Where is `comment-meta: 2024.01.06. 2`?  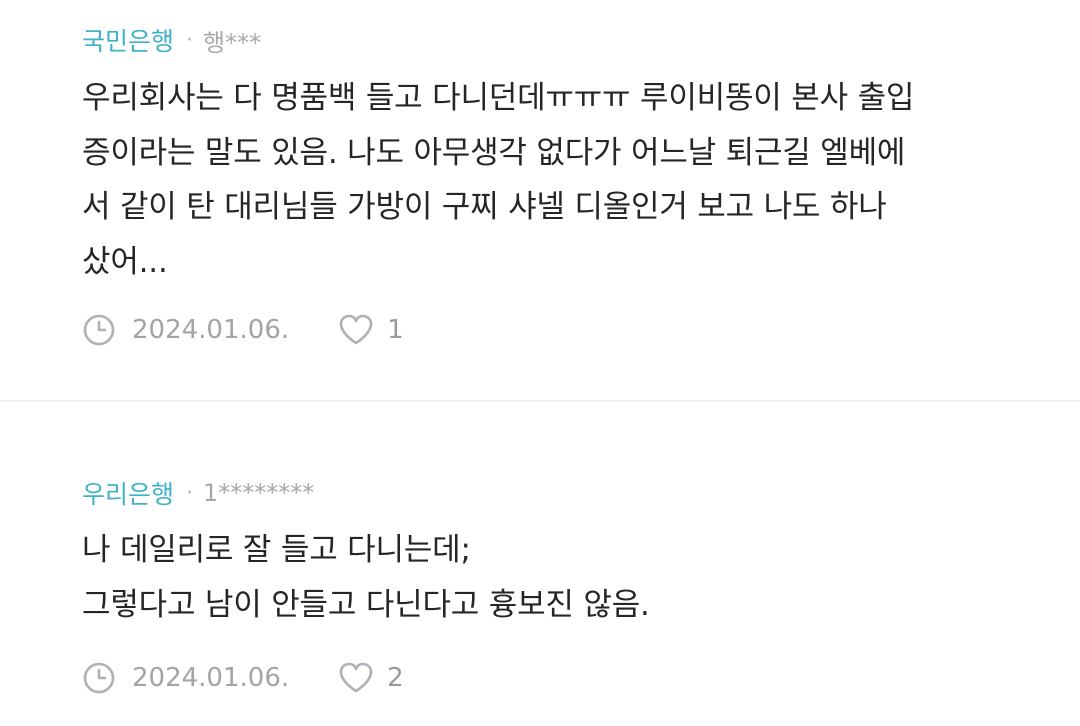
comment-meta: 2024.01.06. 2 is located at coordinates (243, 678).